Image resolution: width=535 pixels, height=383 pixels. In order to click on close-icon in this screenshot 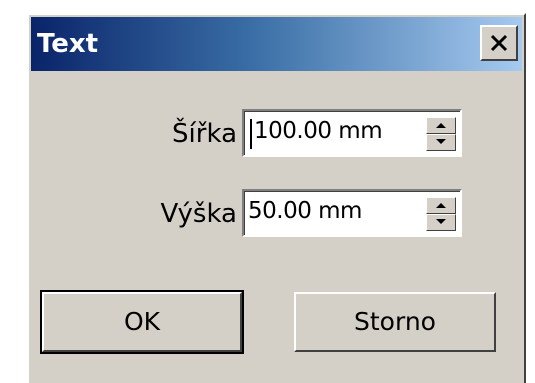, I will do `click(499, 43)`.